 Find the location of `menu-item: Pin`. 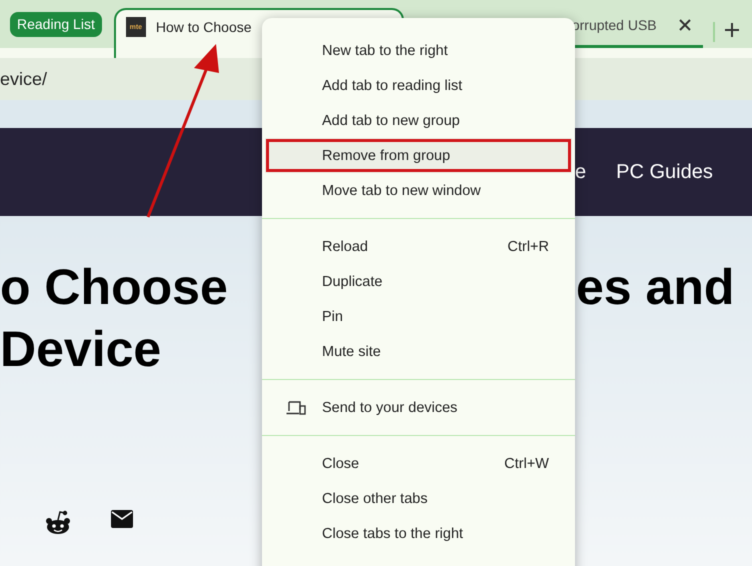

menu-item: Pin is located at coordinates (418, 316).